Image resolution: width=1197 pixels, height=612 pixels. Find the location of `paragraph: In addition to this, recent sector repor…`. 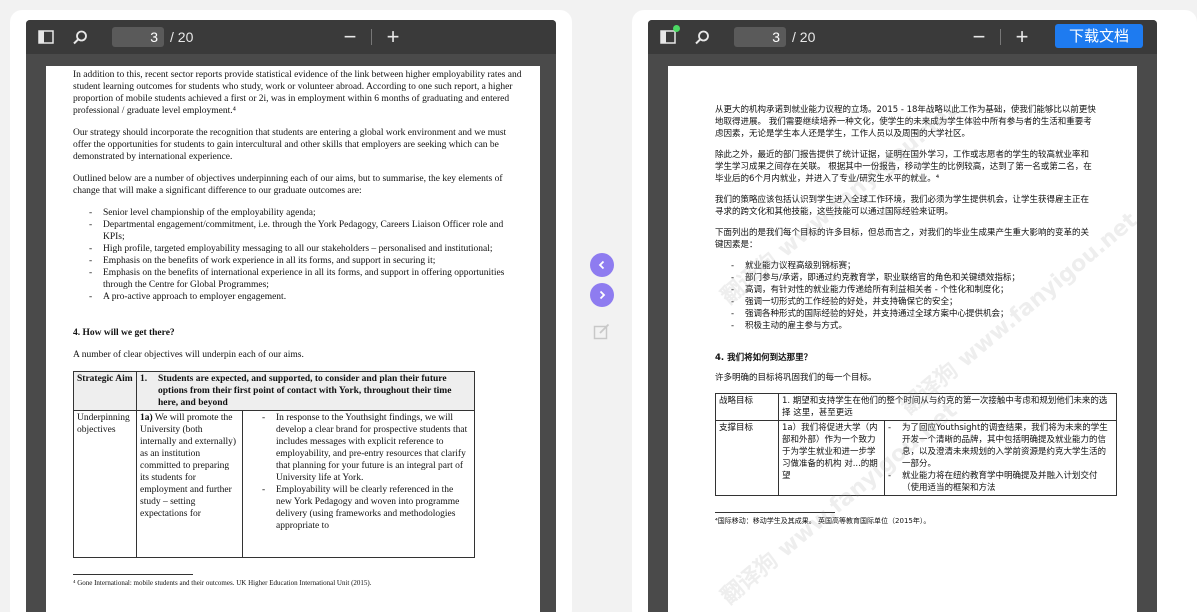

paragraph: In addition to this, recent sector repor… is located at coordinates (297, 93).